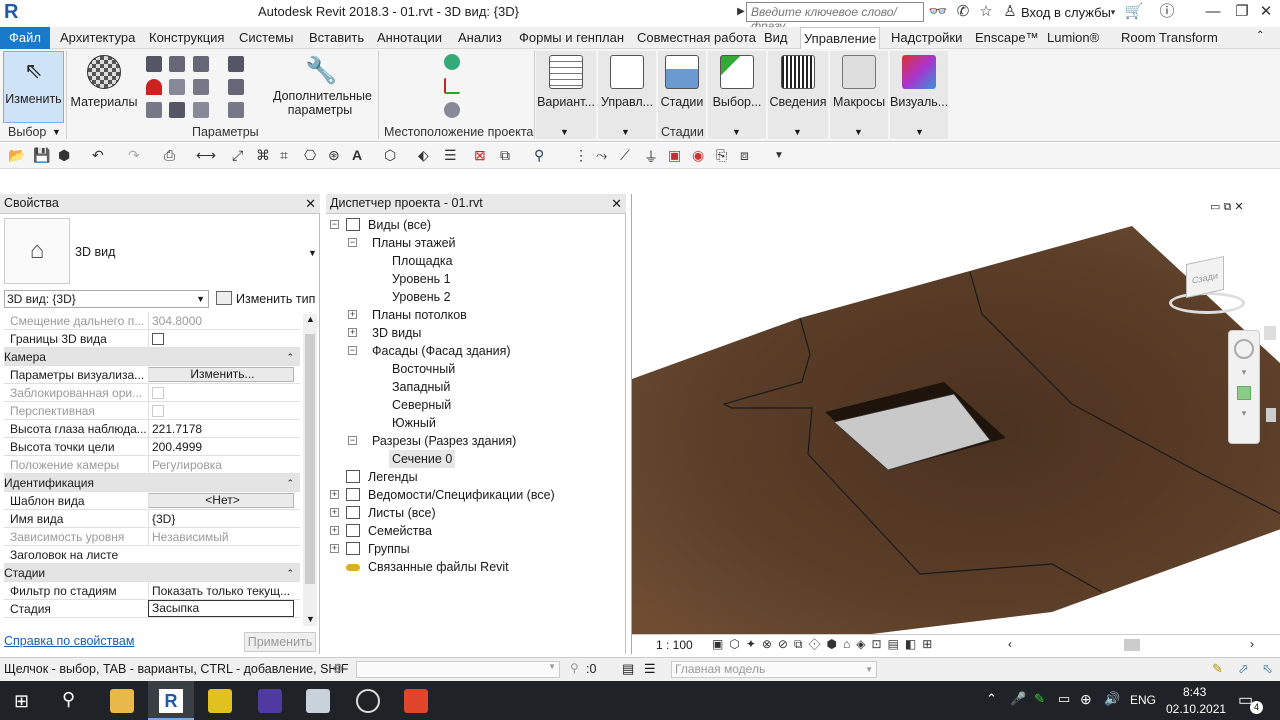 The width and height of the screenshot is (1280, 720). I want to click on snaps-icon, so click(154, 87).